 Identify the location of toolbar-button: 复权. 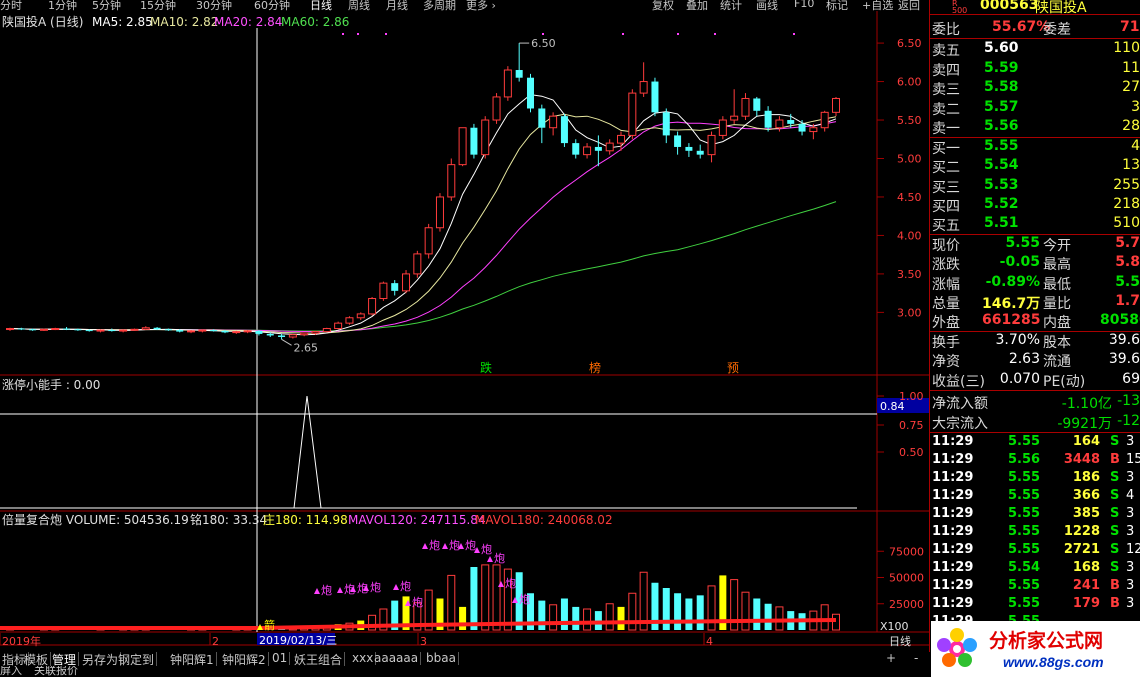
(663, 5).